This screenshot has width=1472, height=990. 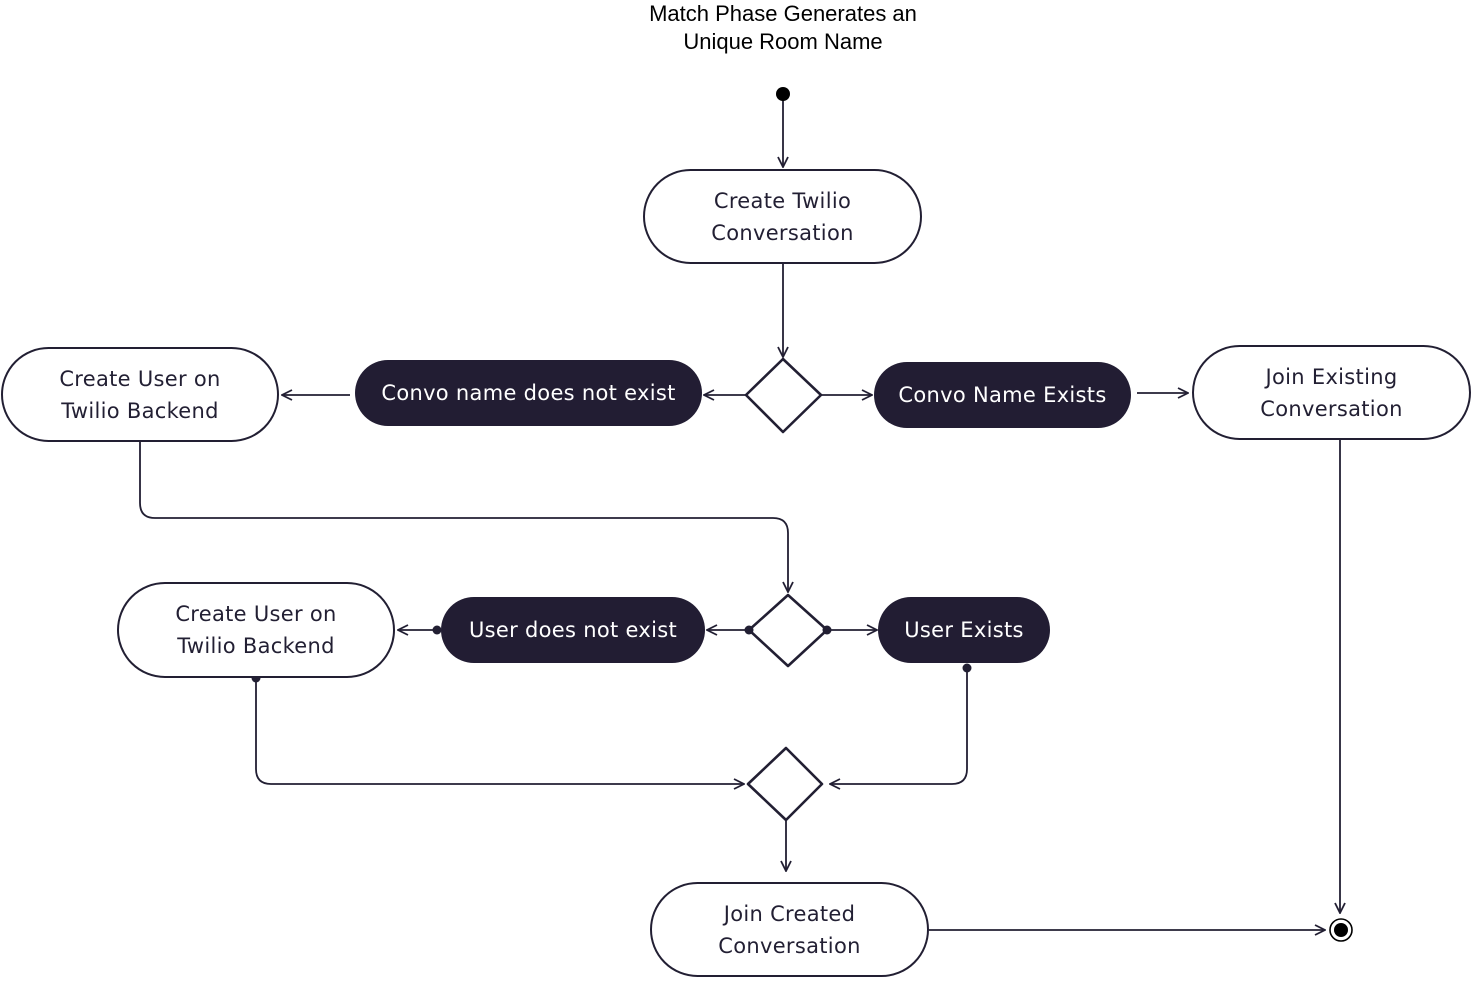 I want to click on edge-user-exists-to-merge, so click(x=899, y=726).